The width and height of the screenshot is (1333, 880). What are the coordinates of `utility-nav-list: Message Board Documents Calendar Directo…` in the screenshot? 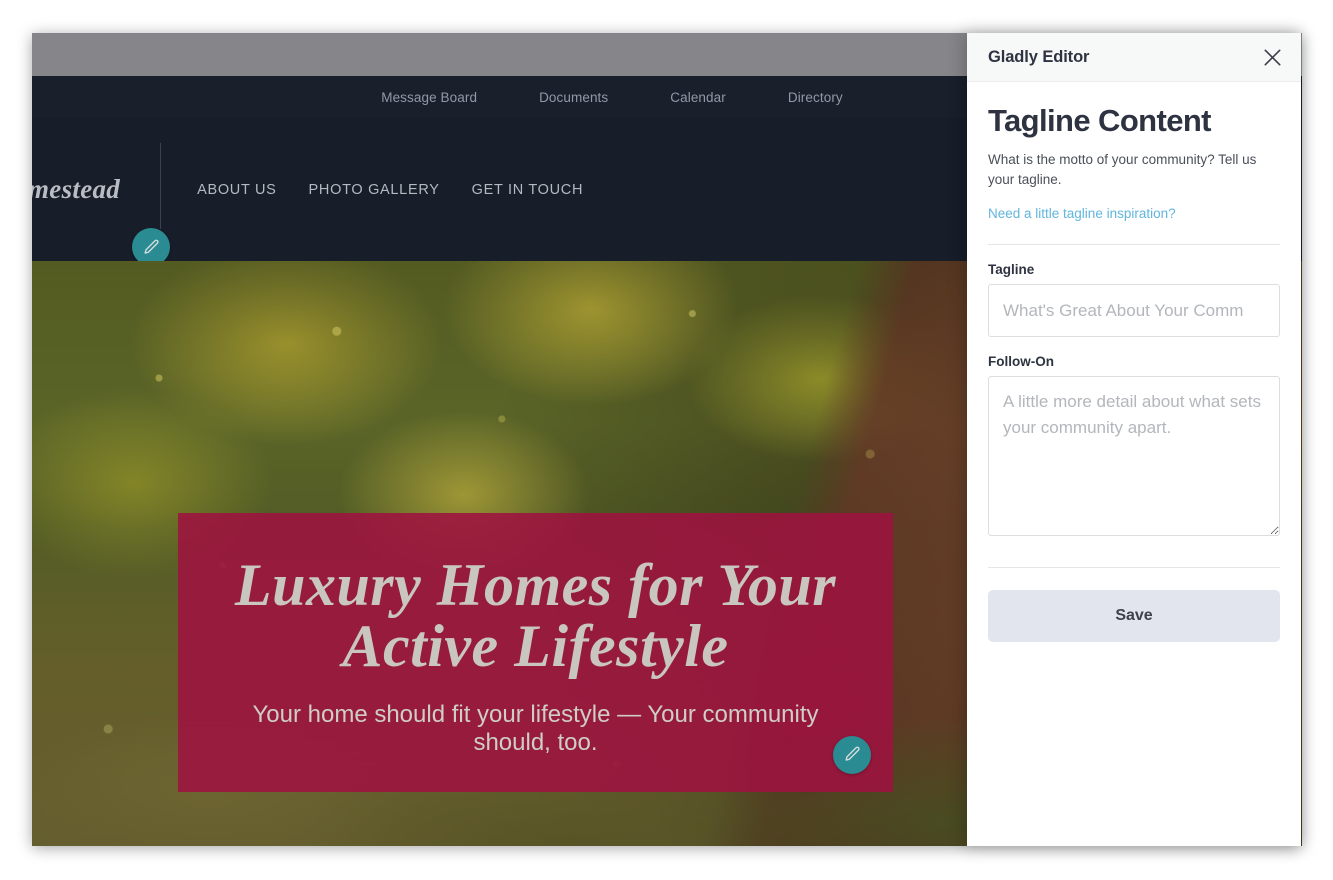 It's located at (612, 97).